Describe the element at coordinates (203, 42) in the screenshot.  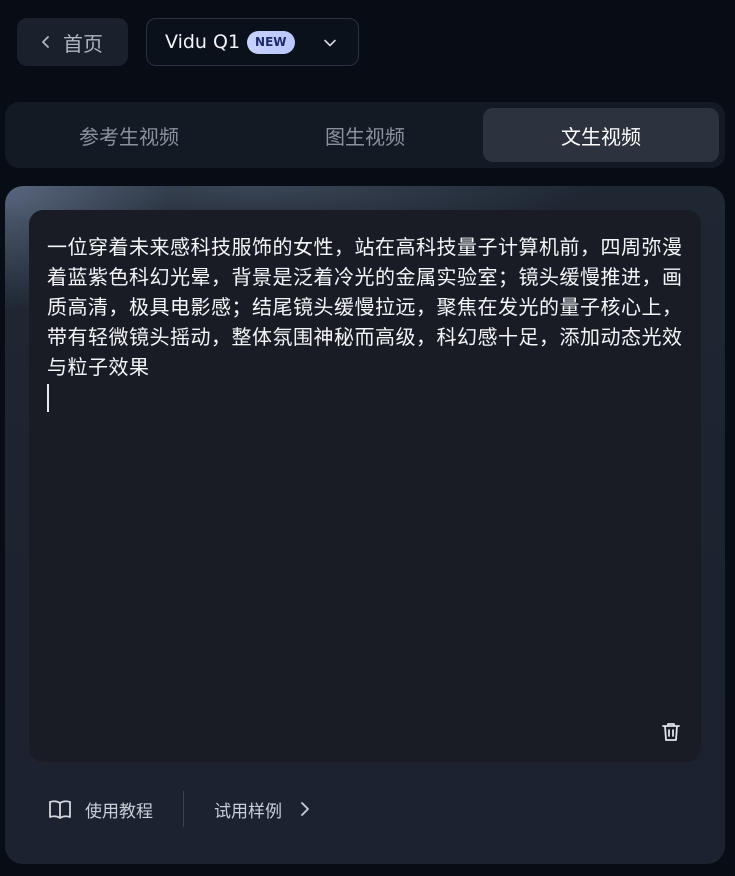
I see `model-name: Vidu Q1` at that location.